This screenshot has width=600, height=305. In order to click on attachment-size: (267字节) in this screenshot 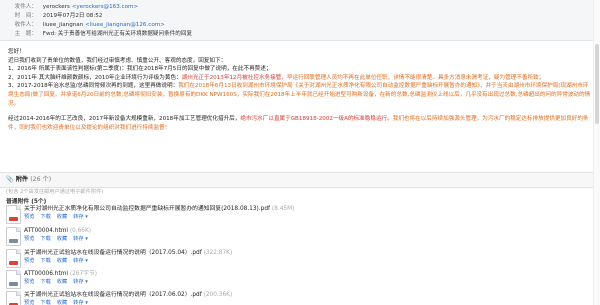, I will do `click(83, 274)`.